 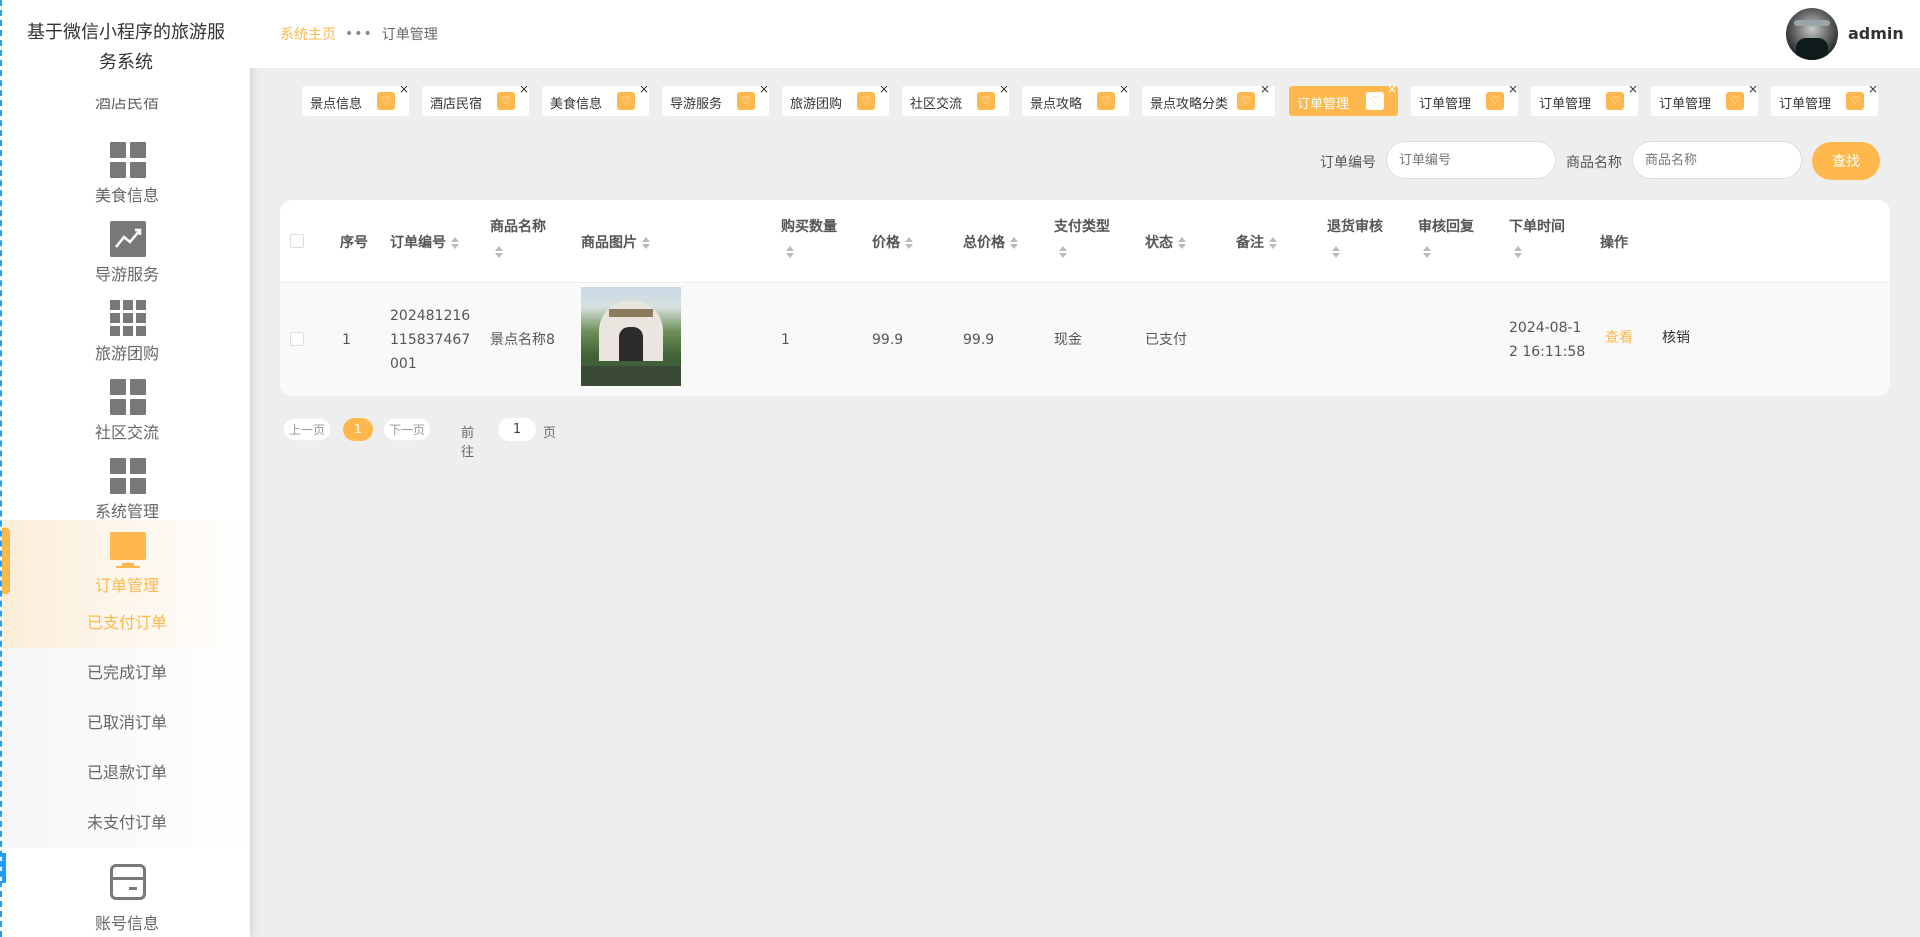 I want to click on next-page-button: 下一页, so click(x=407, y=429).